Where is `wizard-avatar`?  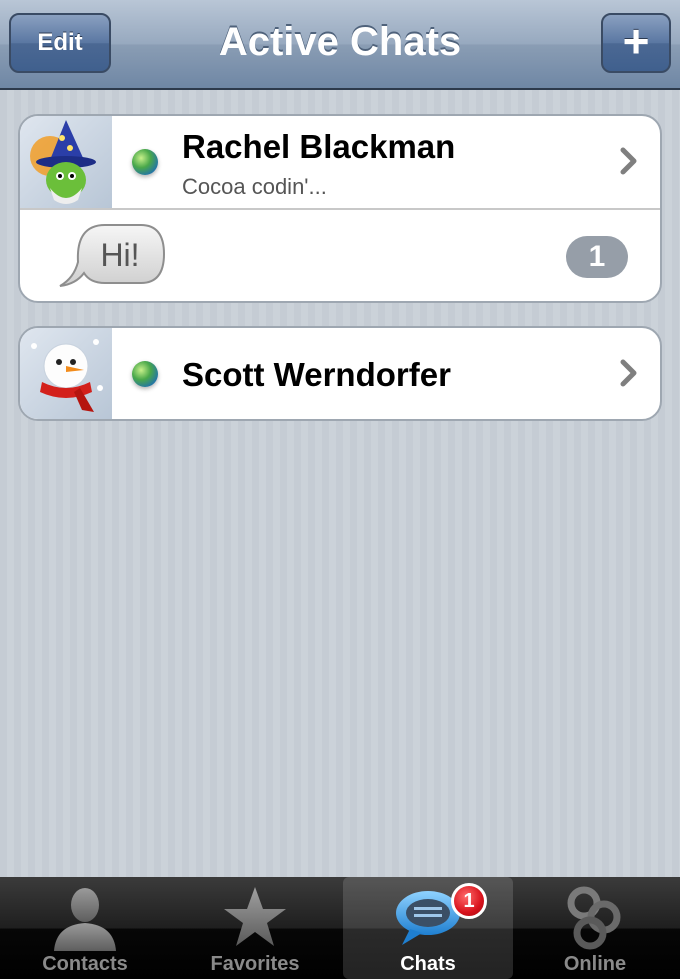 wizard-avatar is located at coordinates (66, 162).